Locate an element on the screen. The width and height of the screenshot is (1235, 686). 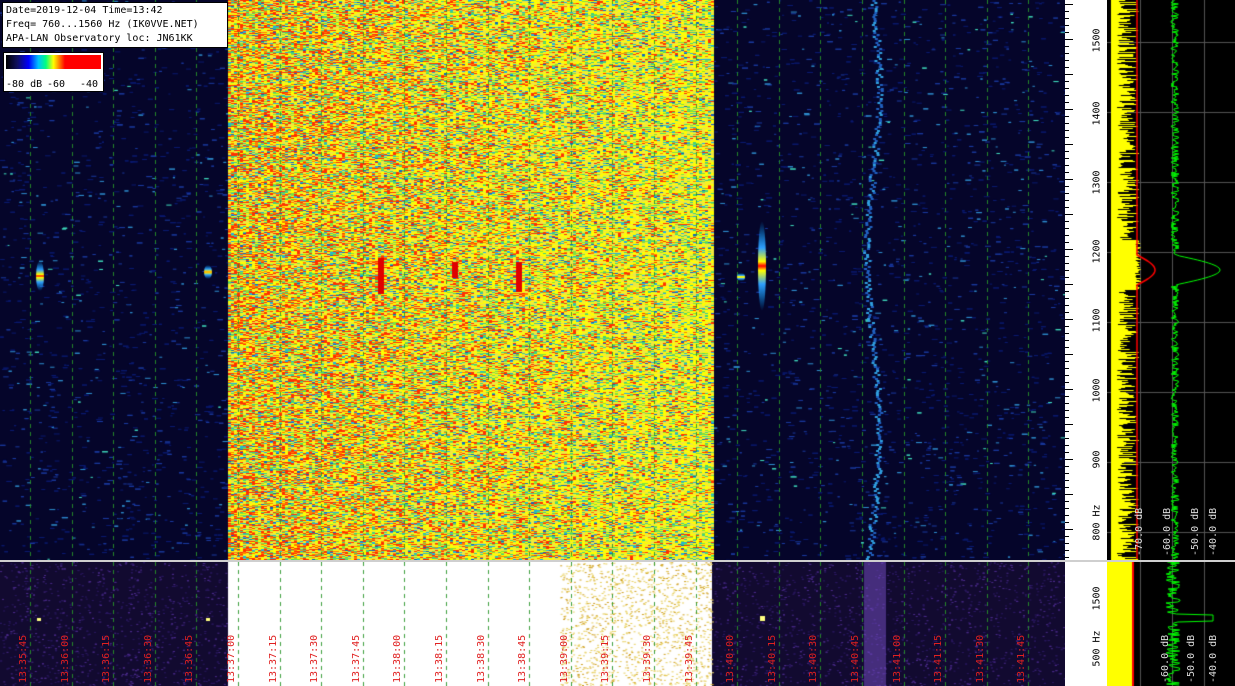
frequency-tick-label: 1300 is located at coordinates (1097, 182).